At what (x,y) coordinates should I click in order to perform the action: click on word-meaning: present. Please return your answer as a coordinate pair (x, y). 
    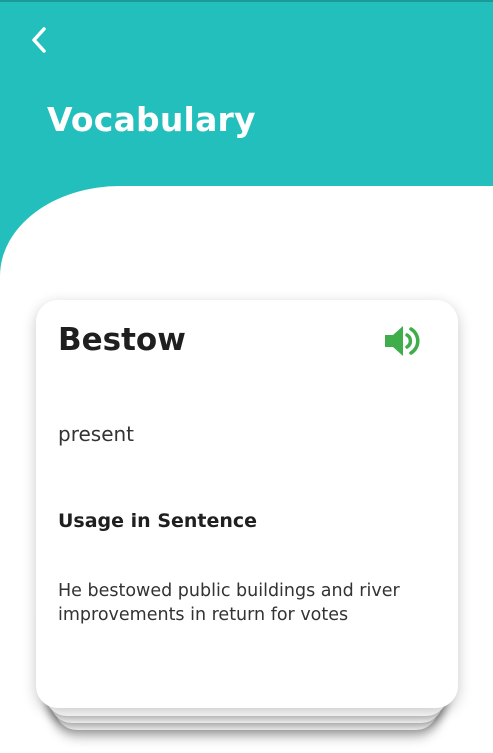
    Looking at the image, I should click on (96, 434).